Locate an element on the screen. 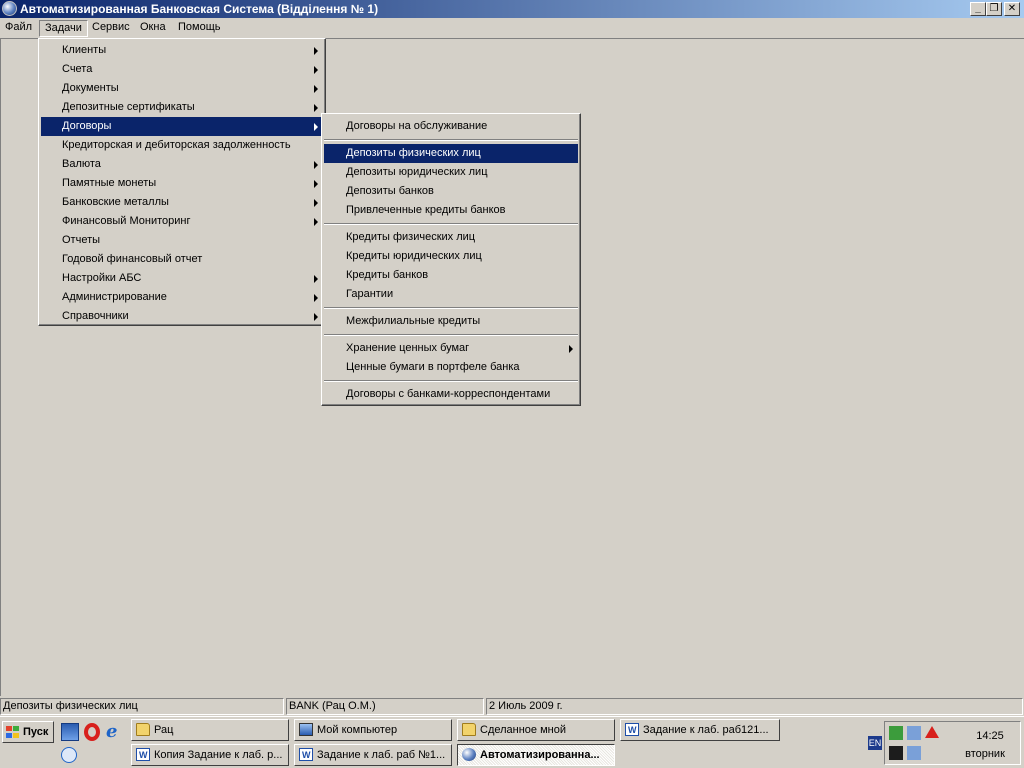  menu-item-administration: Администрирование is located at coordinates (182, 297).